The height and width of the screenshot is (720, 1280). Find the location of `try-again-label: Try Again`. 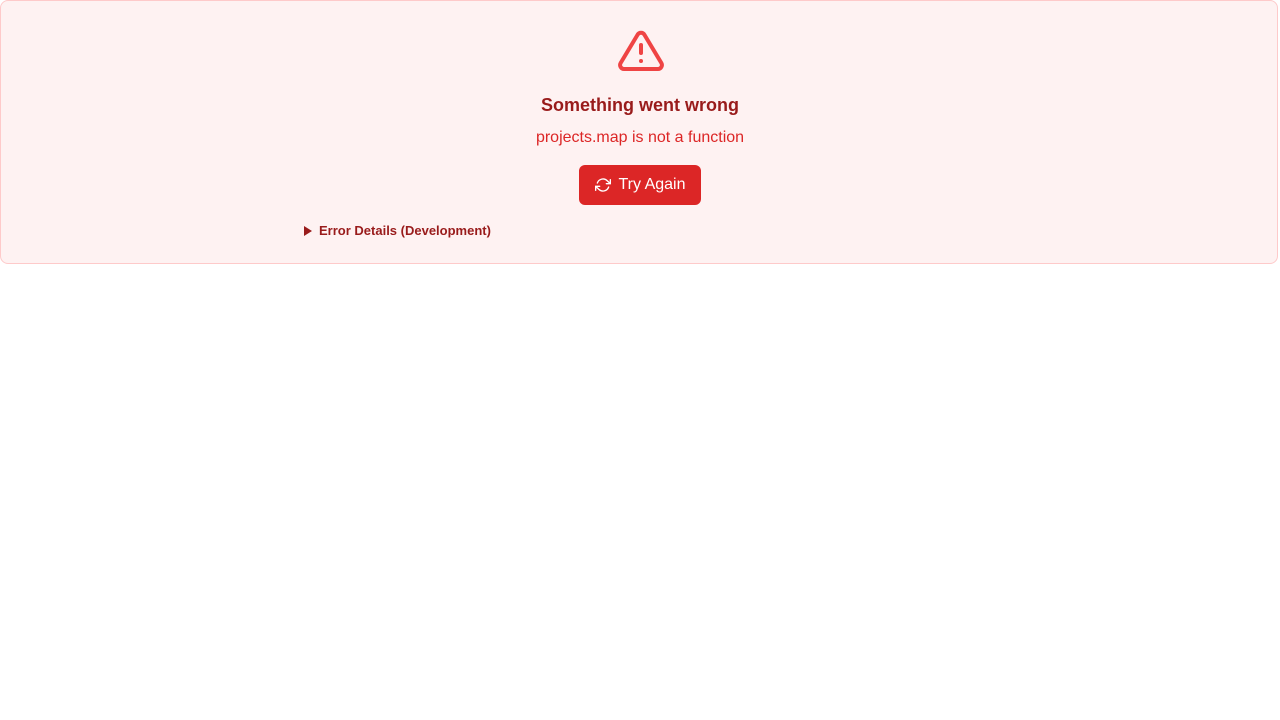

try-again-label: Try Again is located at coordinates (652, 184).